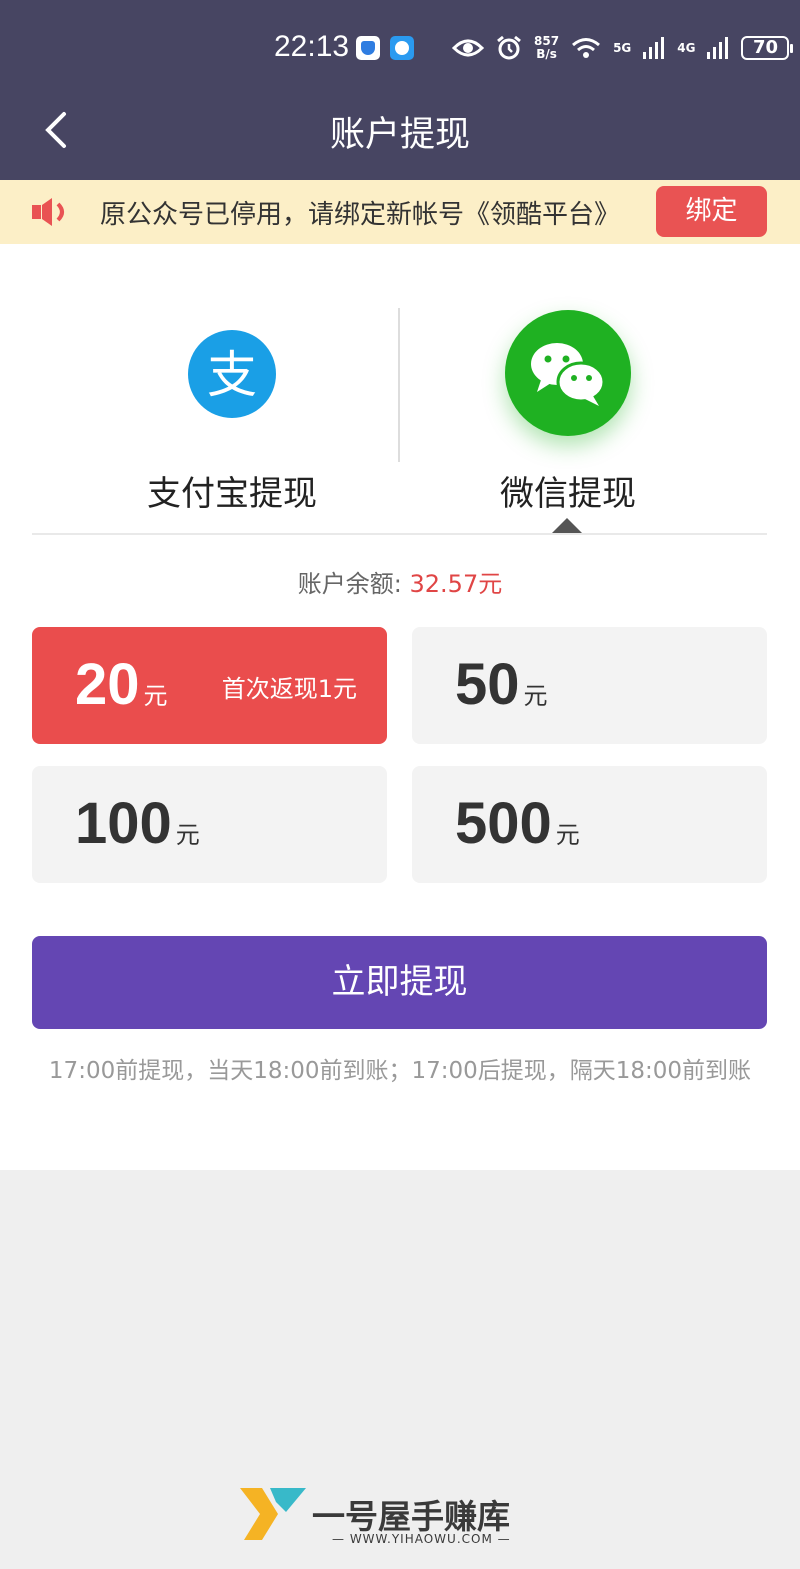 This screenshot has height=1569, width=800. I want to click on balance-row: 账户余额: 32.57元, so click(400, 581).